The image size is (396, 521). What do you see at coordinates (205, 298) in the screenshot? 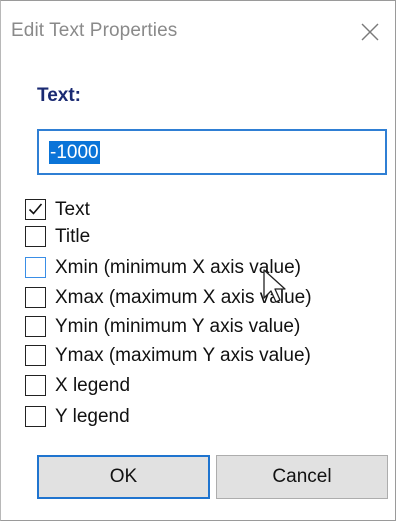
I see `checkbox-row-xmax: Xmax (maximum X axis value)` at bounding box center [205, 298].